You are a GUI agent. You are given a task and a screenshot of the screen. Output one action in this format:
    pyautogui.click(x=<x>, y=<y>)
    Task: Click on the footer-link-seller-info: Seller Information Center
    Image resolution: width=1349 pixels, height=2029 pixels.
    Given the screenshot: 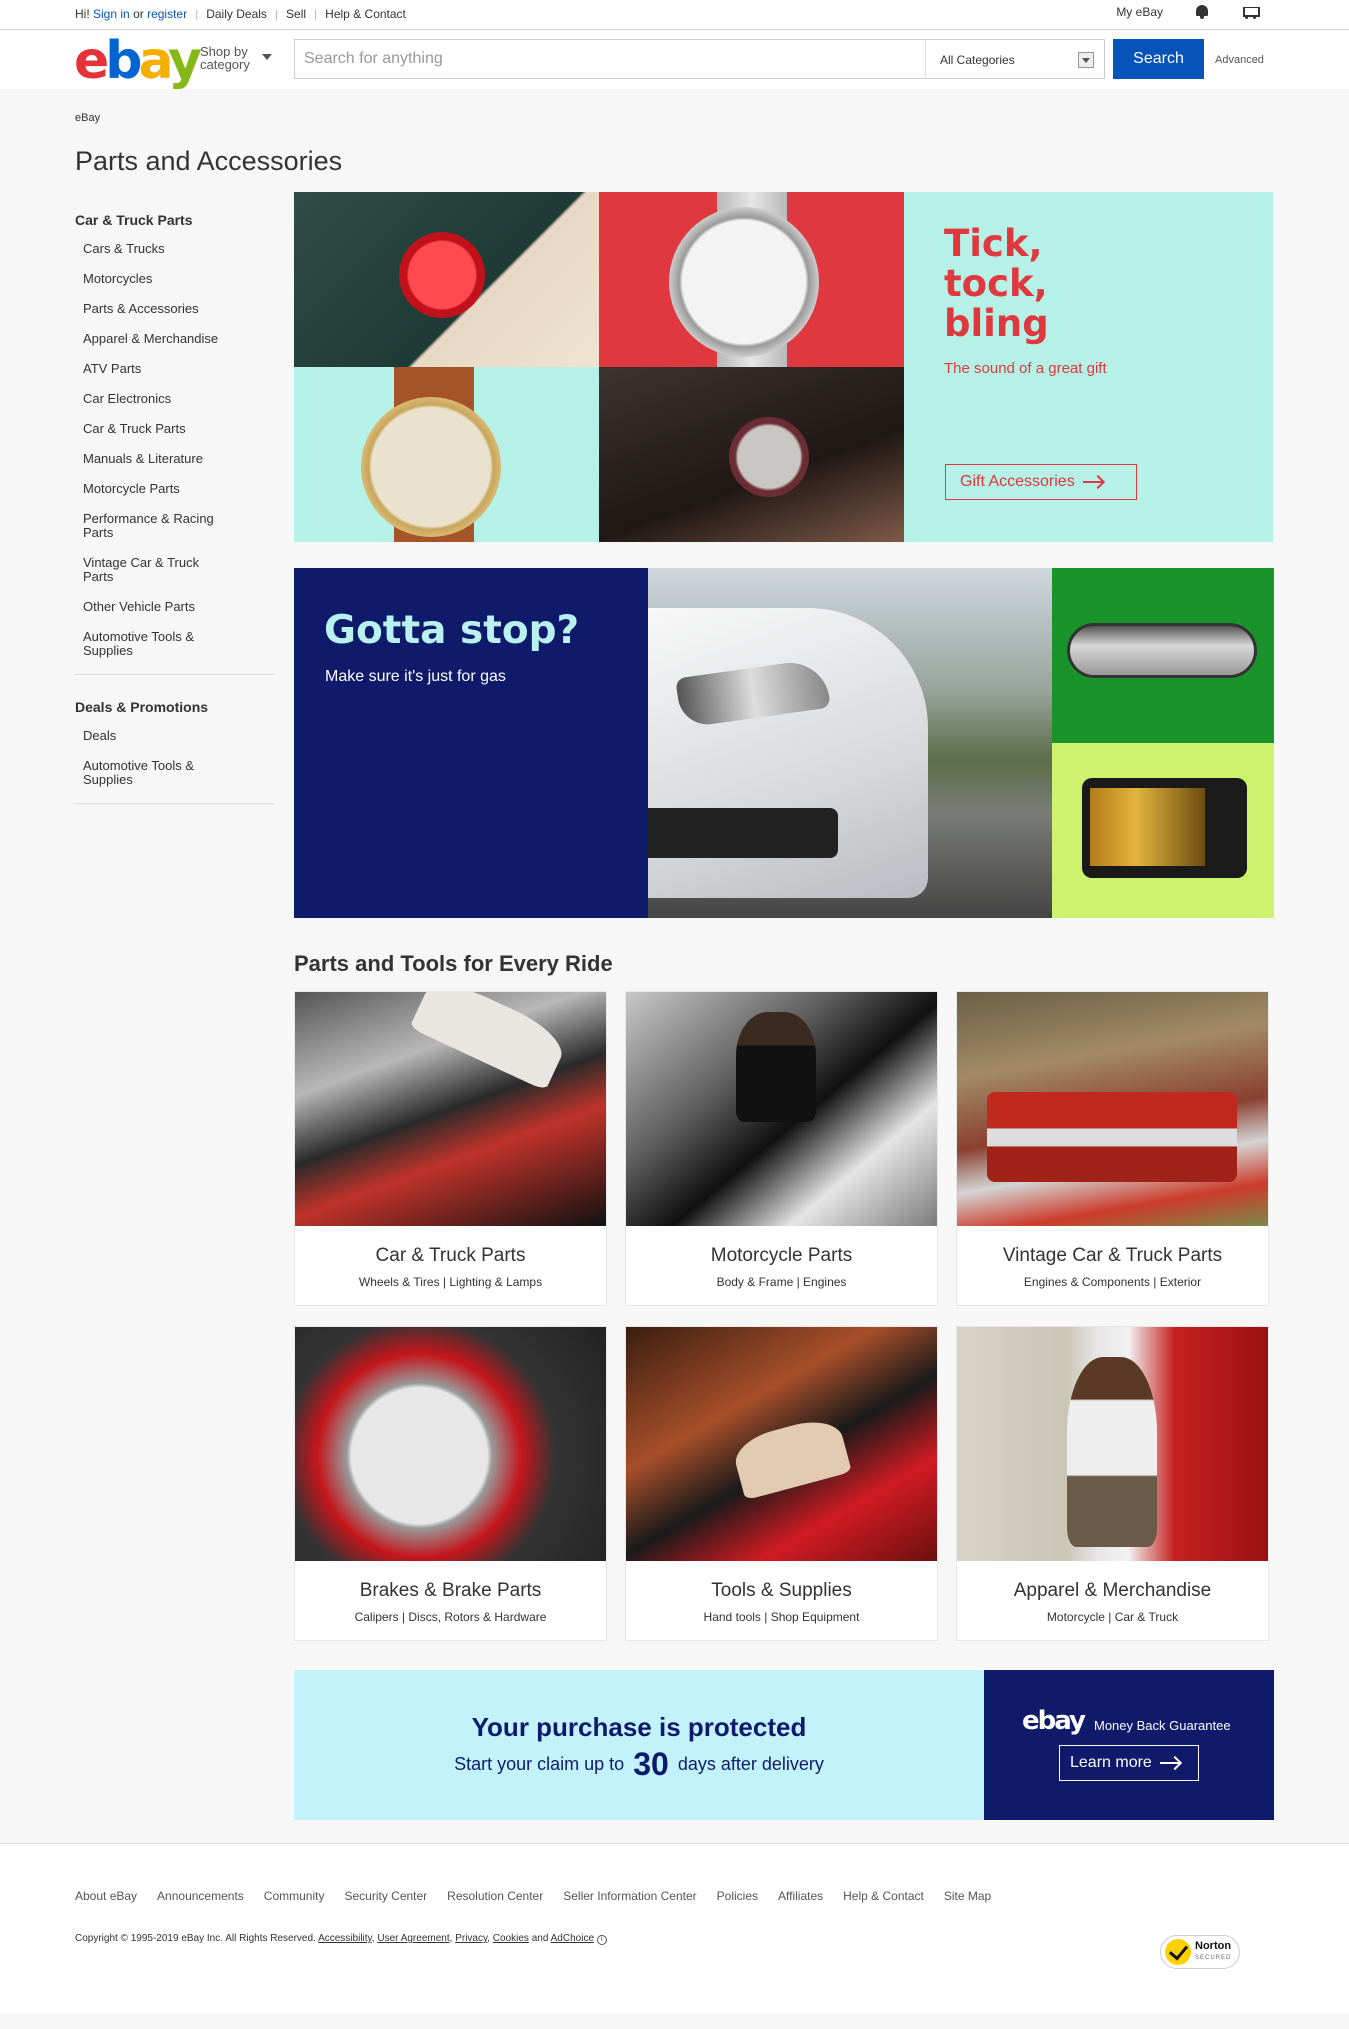 What is the action you would take?
    pyautogui.click(x=629, y=1896)
    